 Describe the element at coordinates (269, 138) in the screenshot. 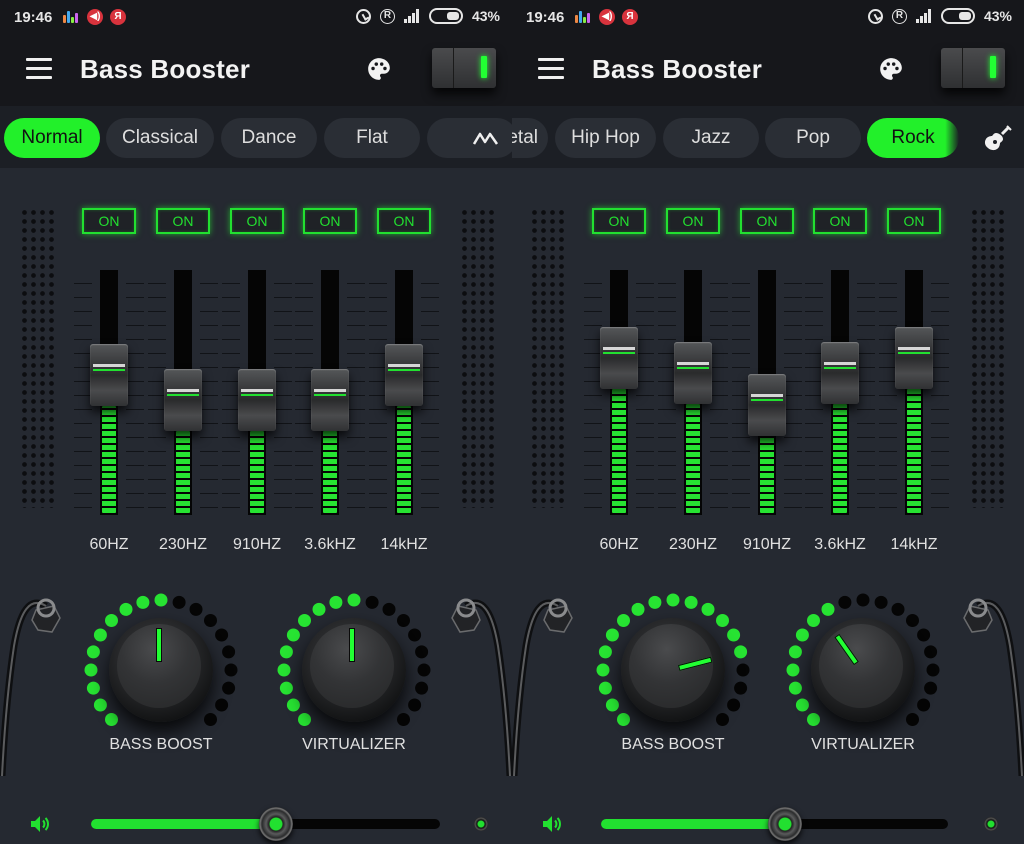

I see `tab-dance: Dance` at that location.